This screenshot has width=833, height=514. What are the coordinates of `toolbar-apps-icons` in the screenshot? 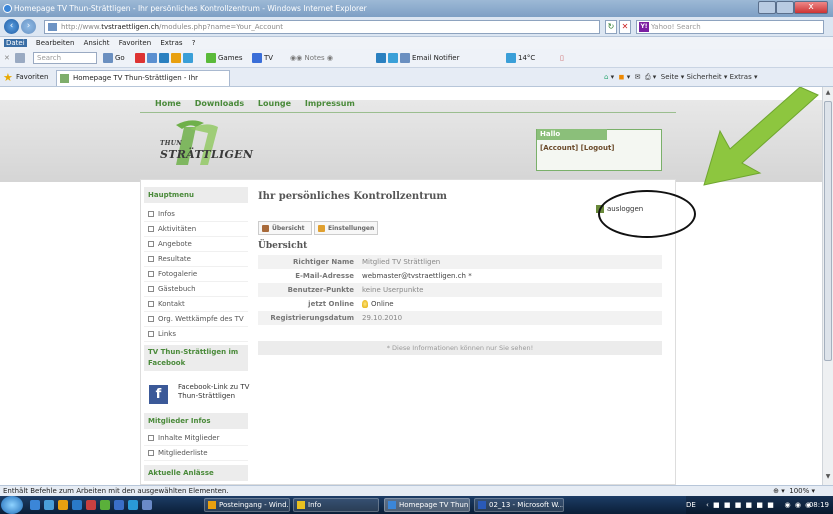 It's located at (165, 58).